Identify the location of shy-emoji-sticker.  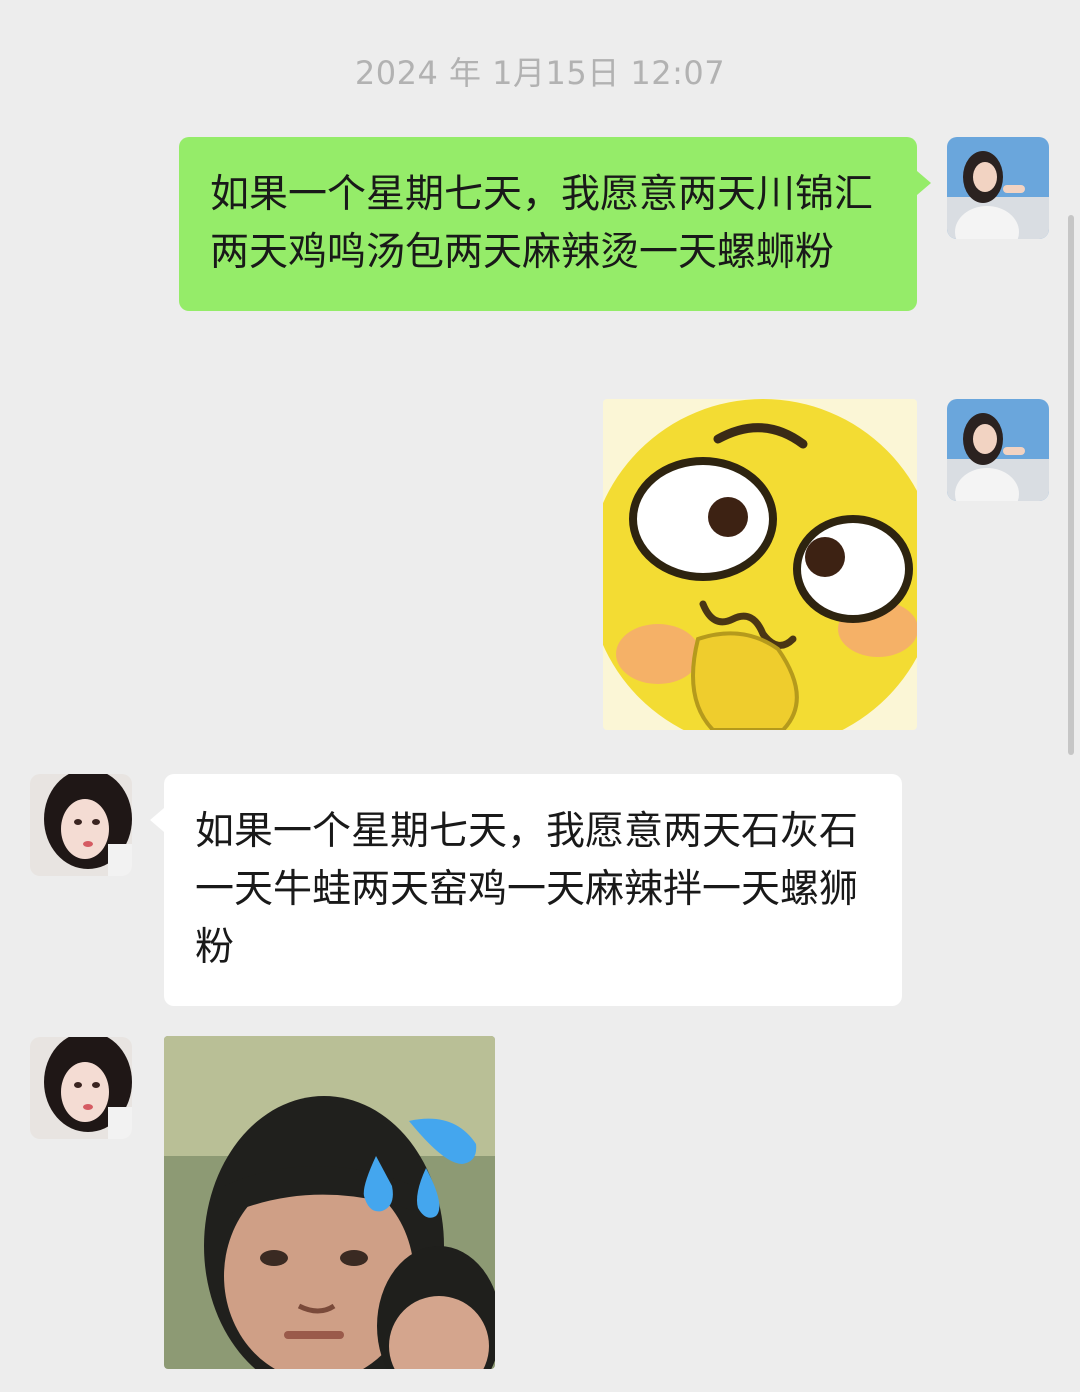
(760, 564).